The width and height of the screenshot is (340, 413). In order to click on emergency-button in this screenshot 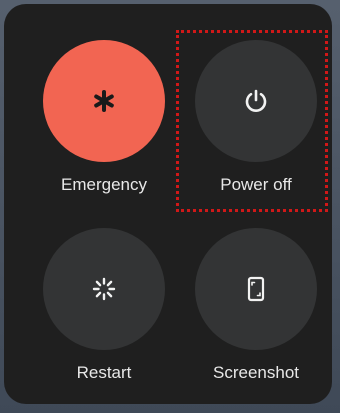, I will do `click(104, 101)`.